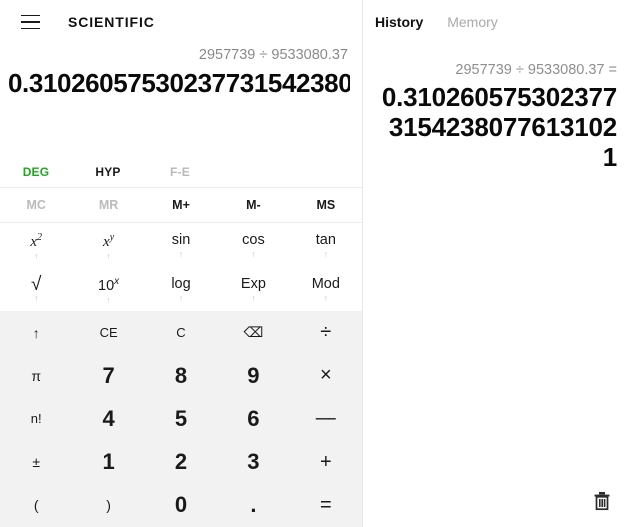 The height and width of the screenshot is (527, 631). I want to click on mode-deg-button: DEG, so click(36, 172).